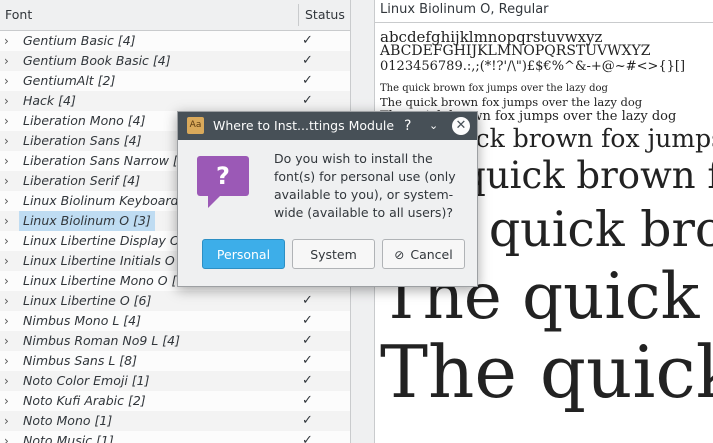 The height and width of the screenshot is (443, 713). Describe the element at coordinates (79, 40) in the screenshot. I see `font-name: Gentium Basic [4]` at that location.